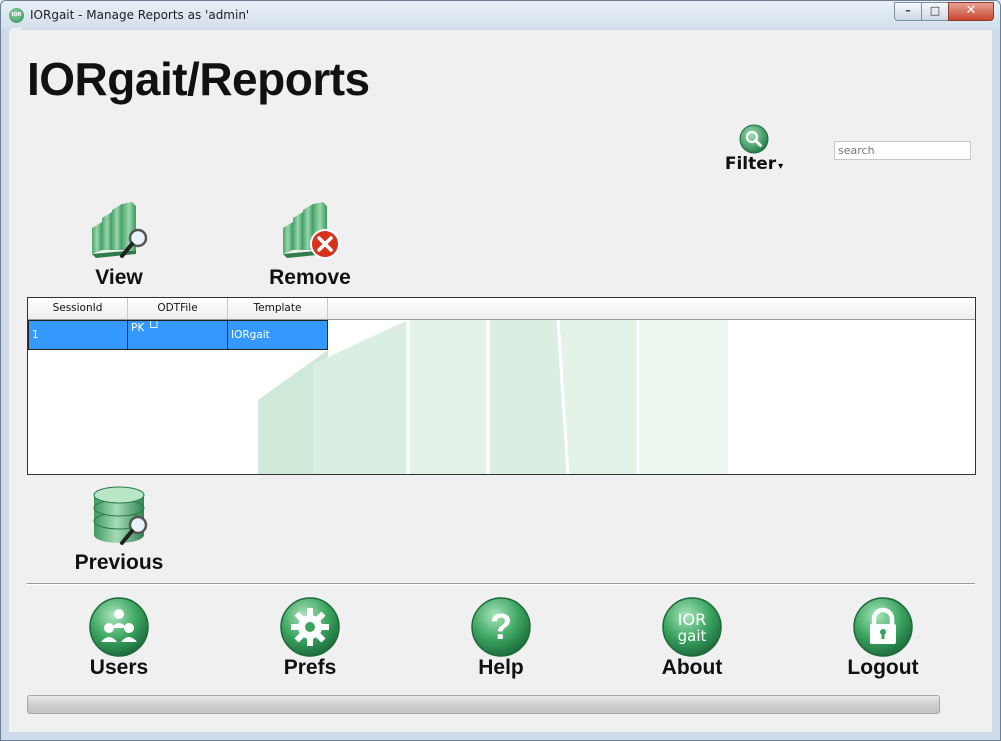  I want to click on app-logo-icon: IOR gait, so click(16, 20).